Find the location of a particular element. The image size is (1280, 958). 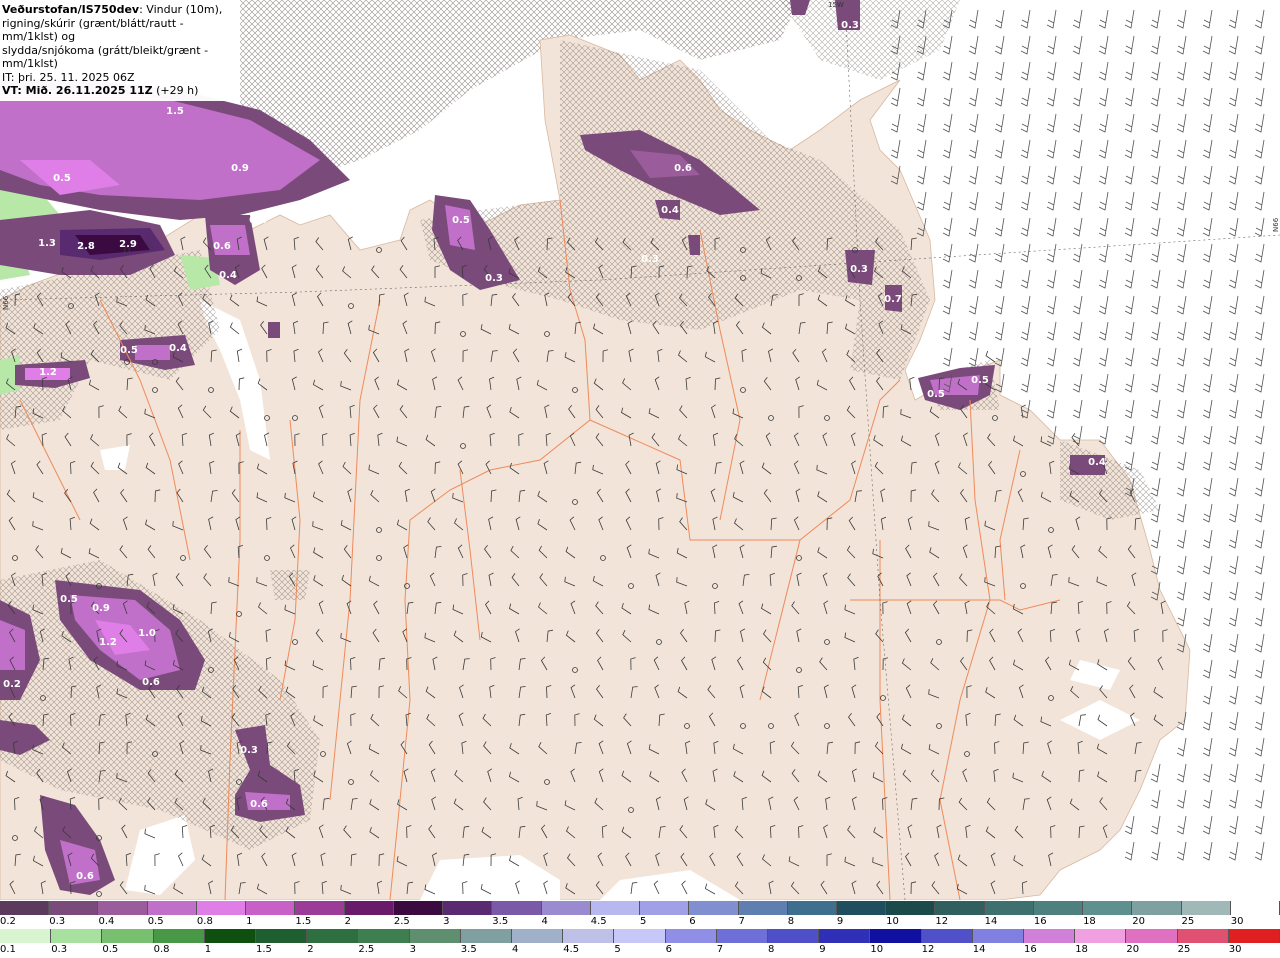

header-title-rest: : Vindur (10m), is located at coordinates (181, 9).